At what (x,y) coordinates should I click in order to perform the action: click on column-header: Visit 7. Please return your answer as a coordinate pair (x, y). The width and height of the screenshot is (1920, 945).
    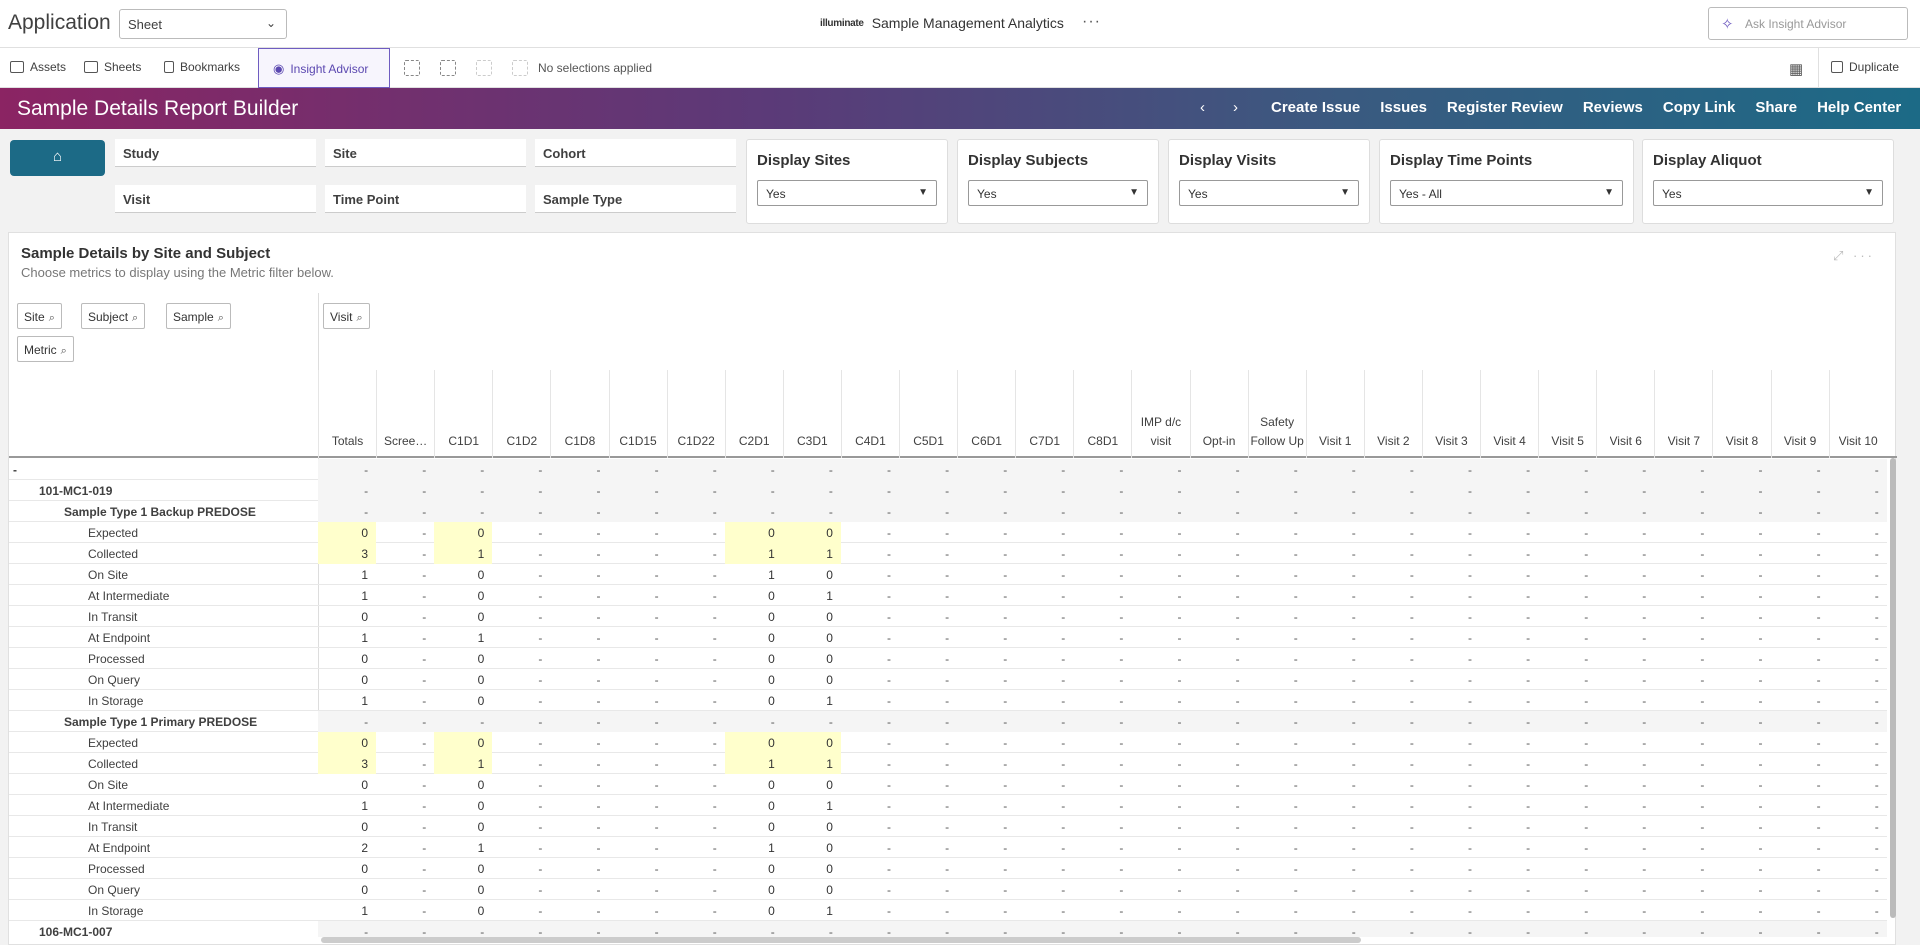
    Looking at the image, I should click on (1683, 414).